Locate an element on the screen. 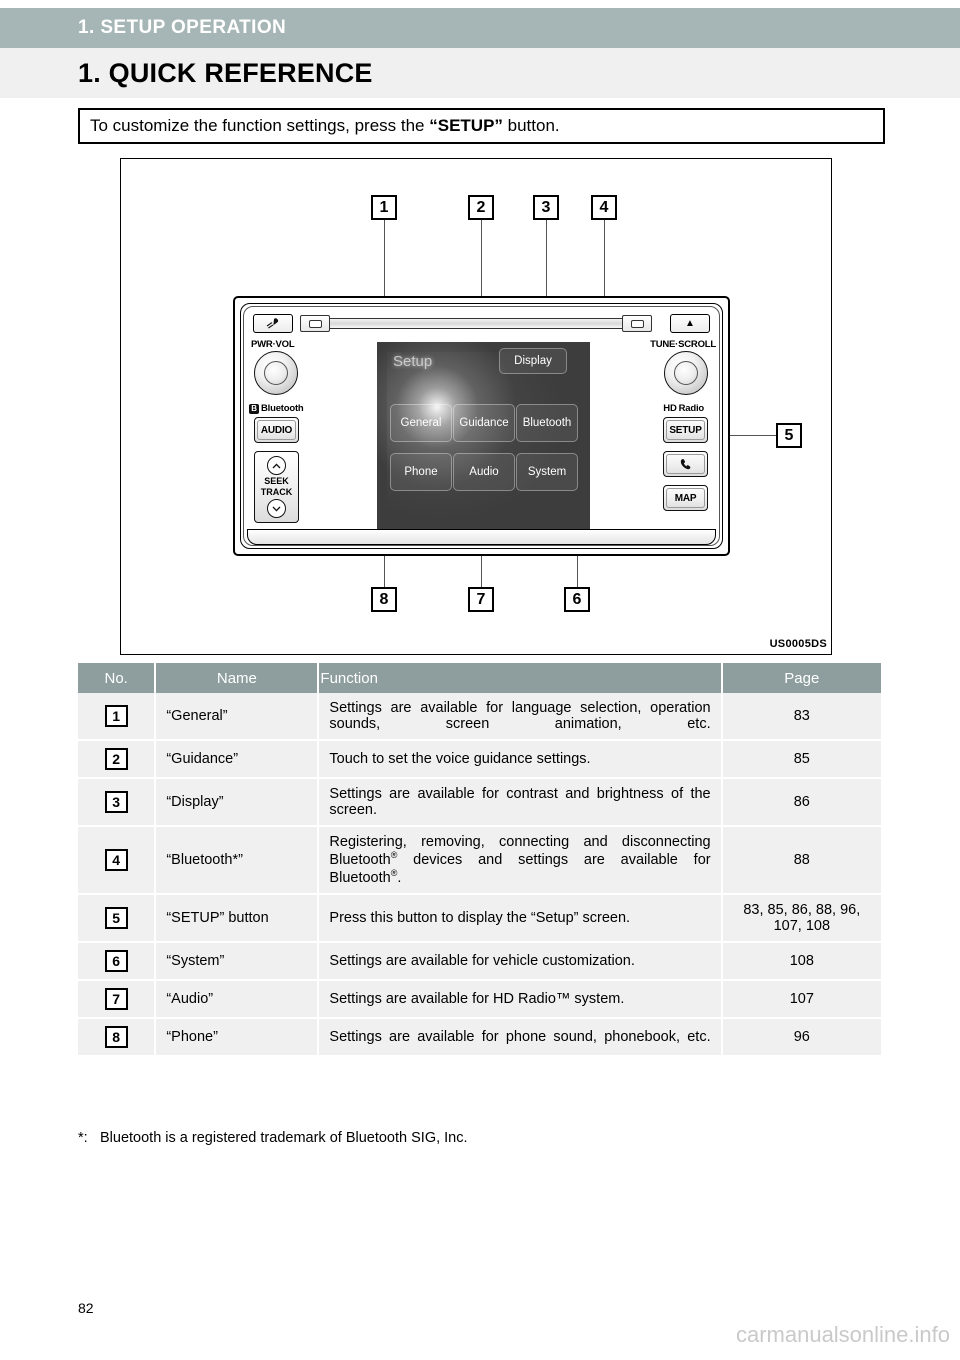 The image size is (960, 1360). figure-code: US0005DS is located at coordinates (798, 644).